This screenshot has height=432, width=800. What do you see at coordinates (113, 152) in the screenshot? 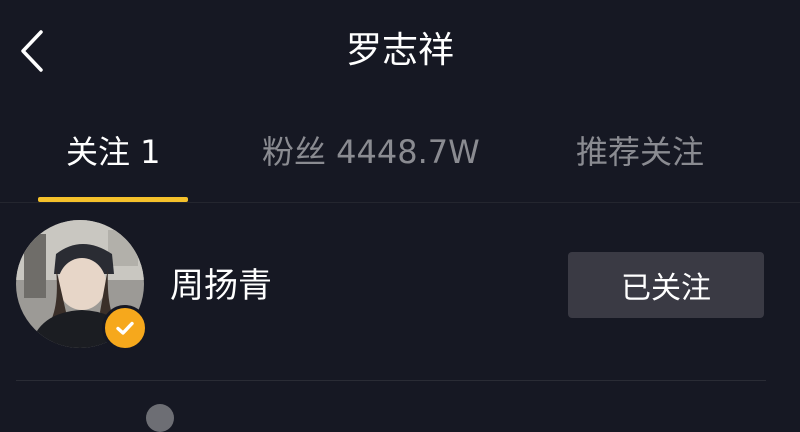
I see `tab-following: 关注 1` at bounding box center [113, 152].